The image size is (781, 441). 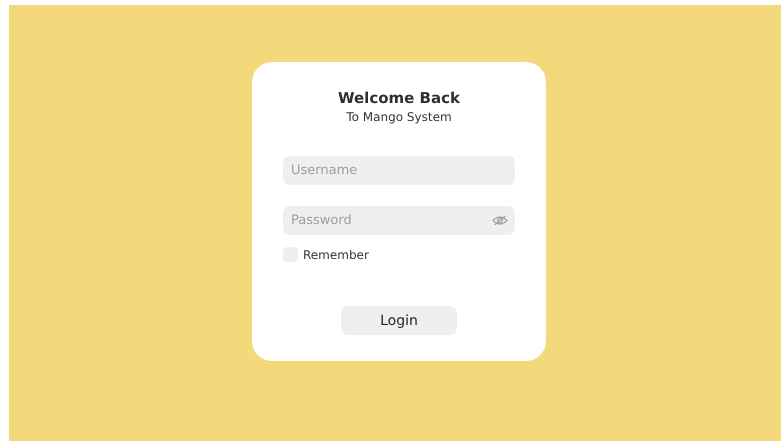 What do you see at coordinates (399, 220) in the screenshot?
I see `password-field: Password` at bounding box center [399, 220].